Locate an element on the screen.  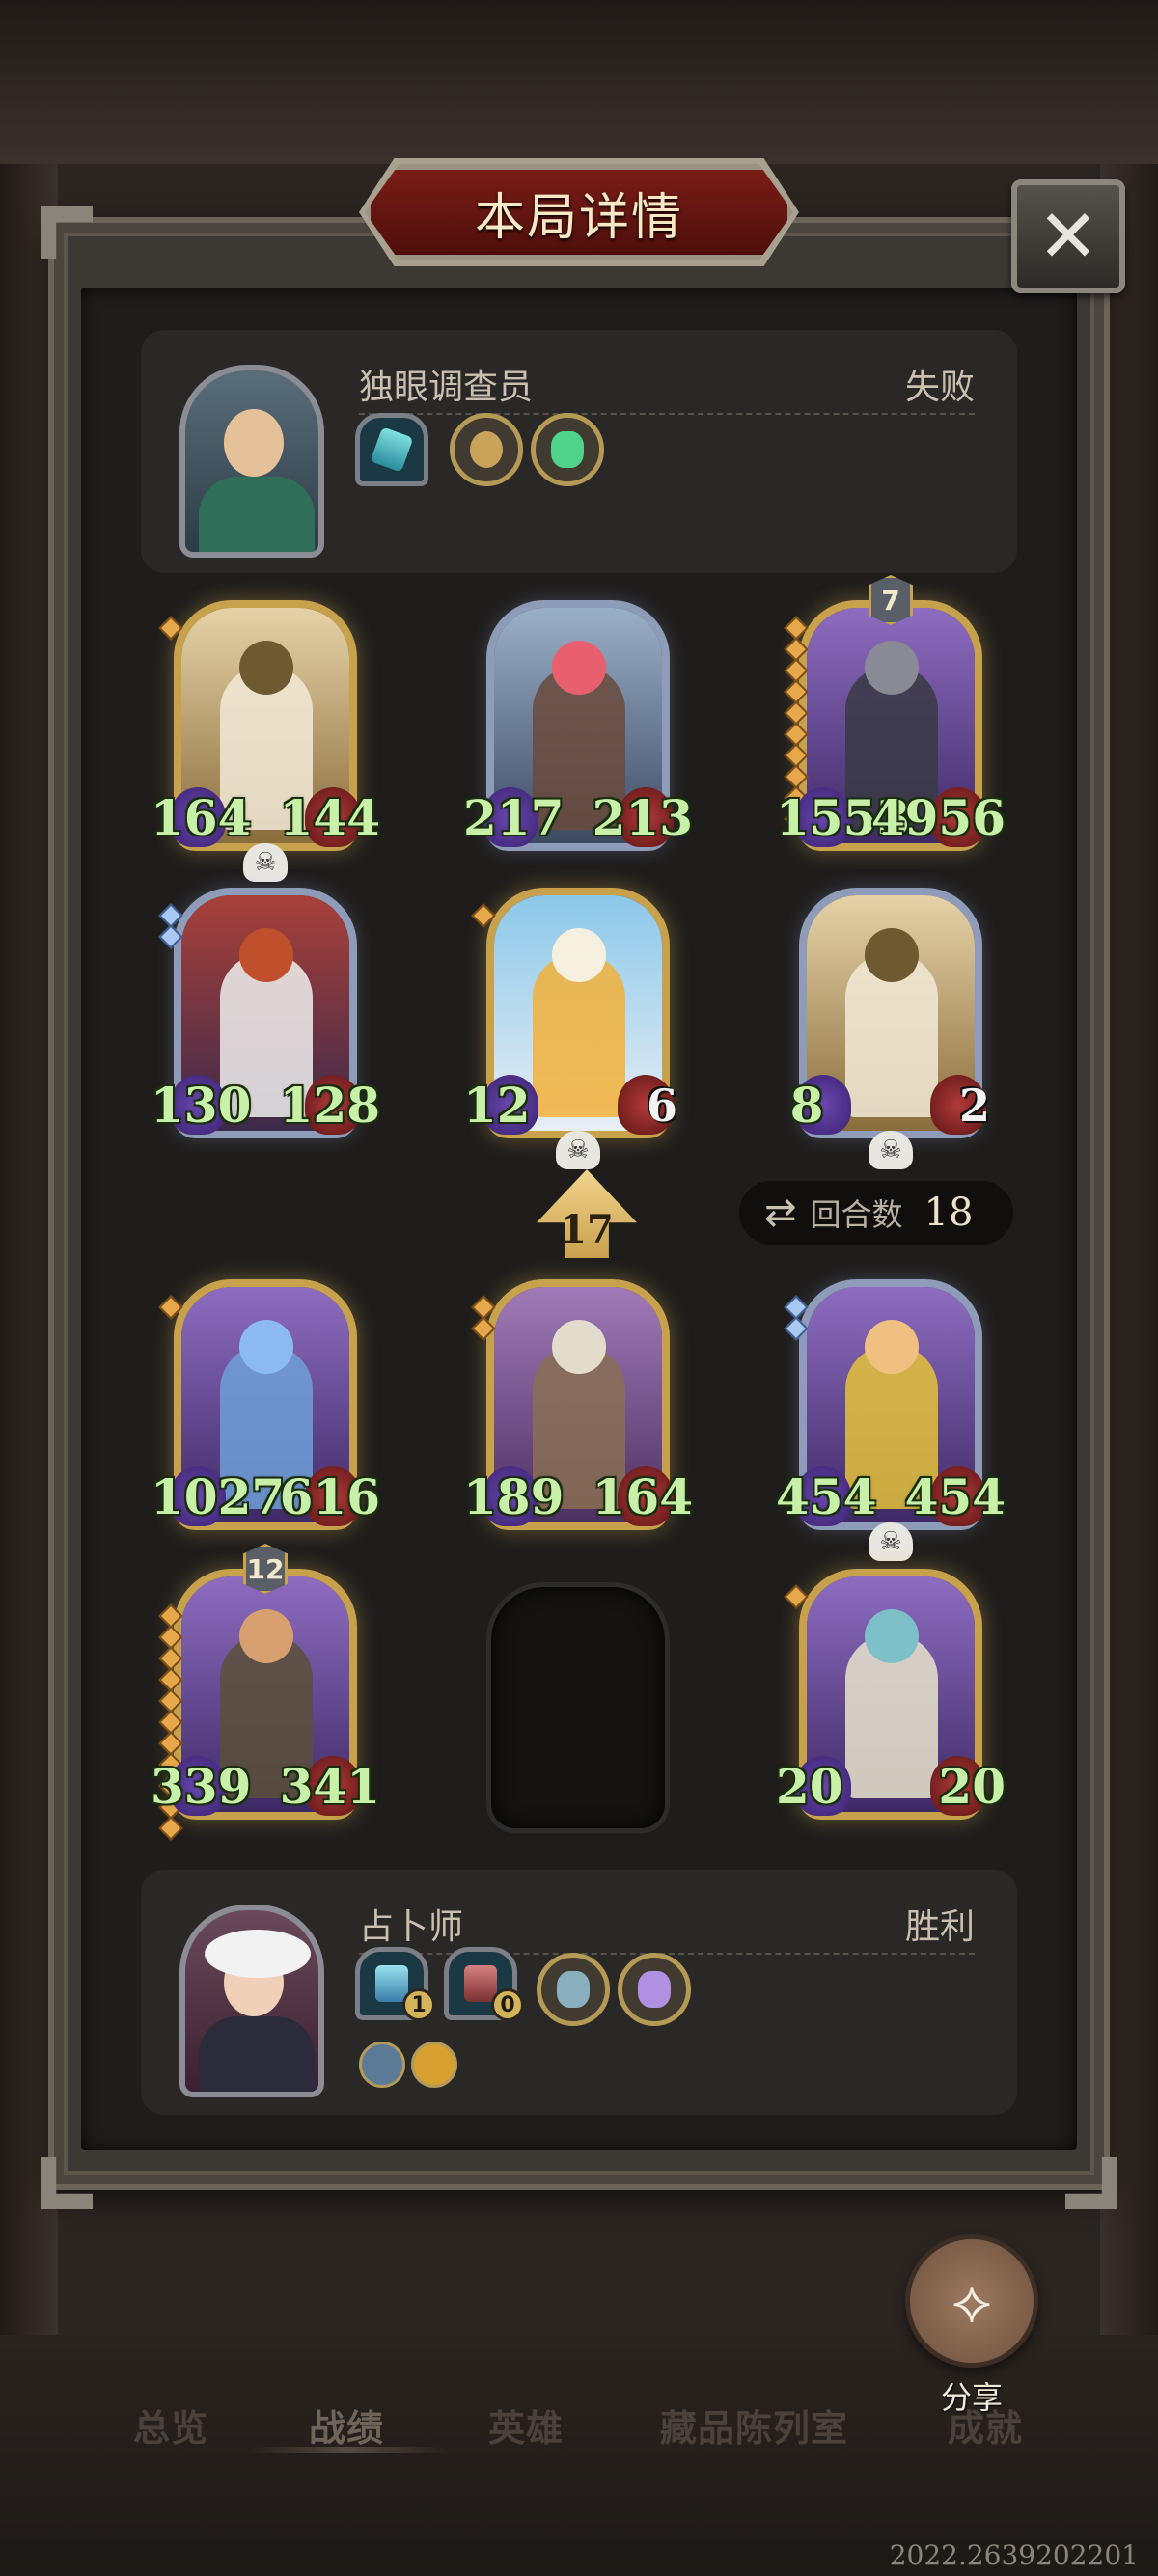
minion-card: 20 20 is located at coordinates (891, 1699).